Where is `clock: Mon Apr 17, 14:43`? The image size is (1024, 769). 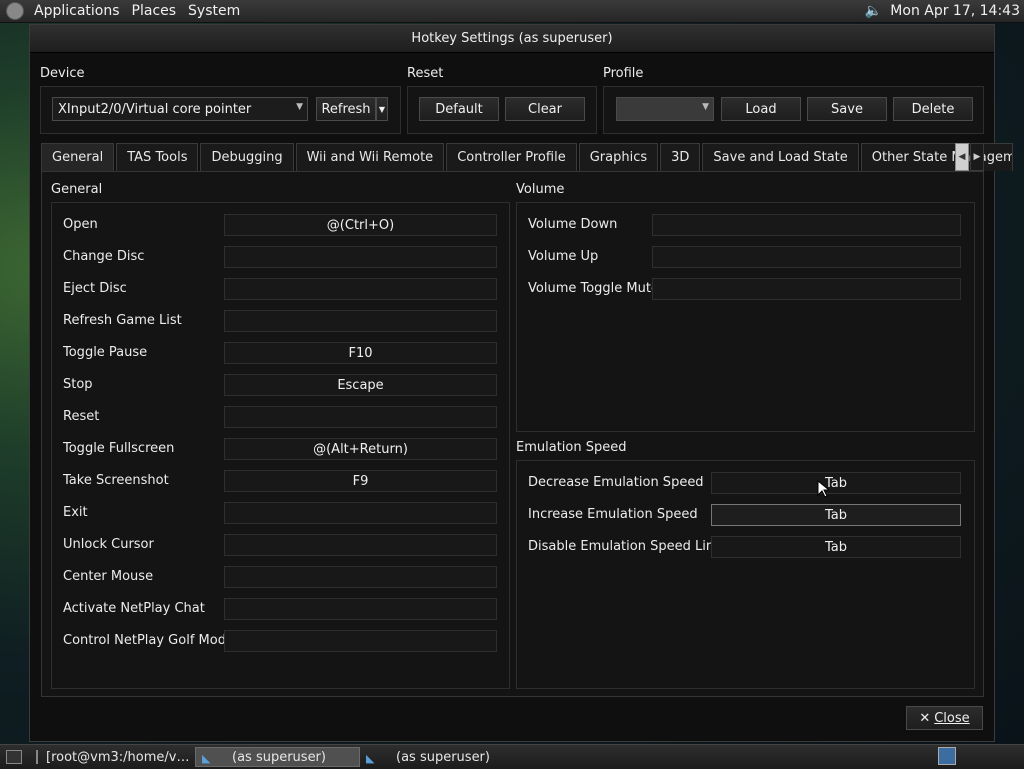 clock: Mon Apr 17, 14:43 is located at coordinates (957, 11).